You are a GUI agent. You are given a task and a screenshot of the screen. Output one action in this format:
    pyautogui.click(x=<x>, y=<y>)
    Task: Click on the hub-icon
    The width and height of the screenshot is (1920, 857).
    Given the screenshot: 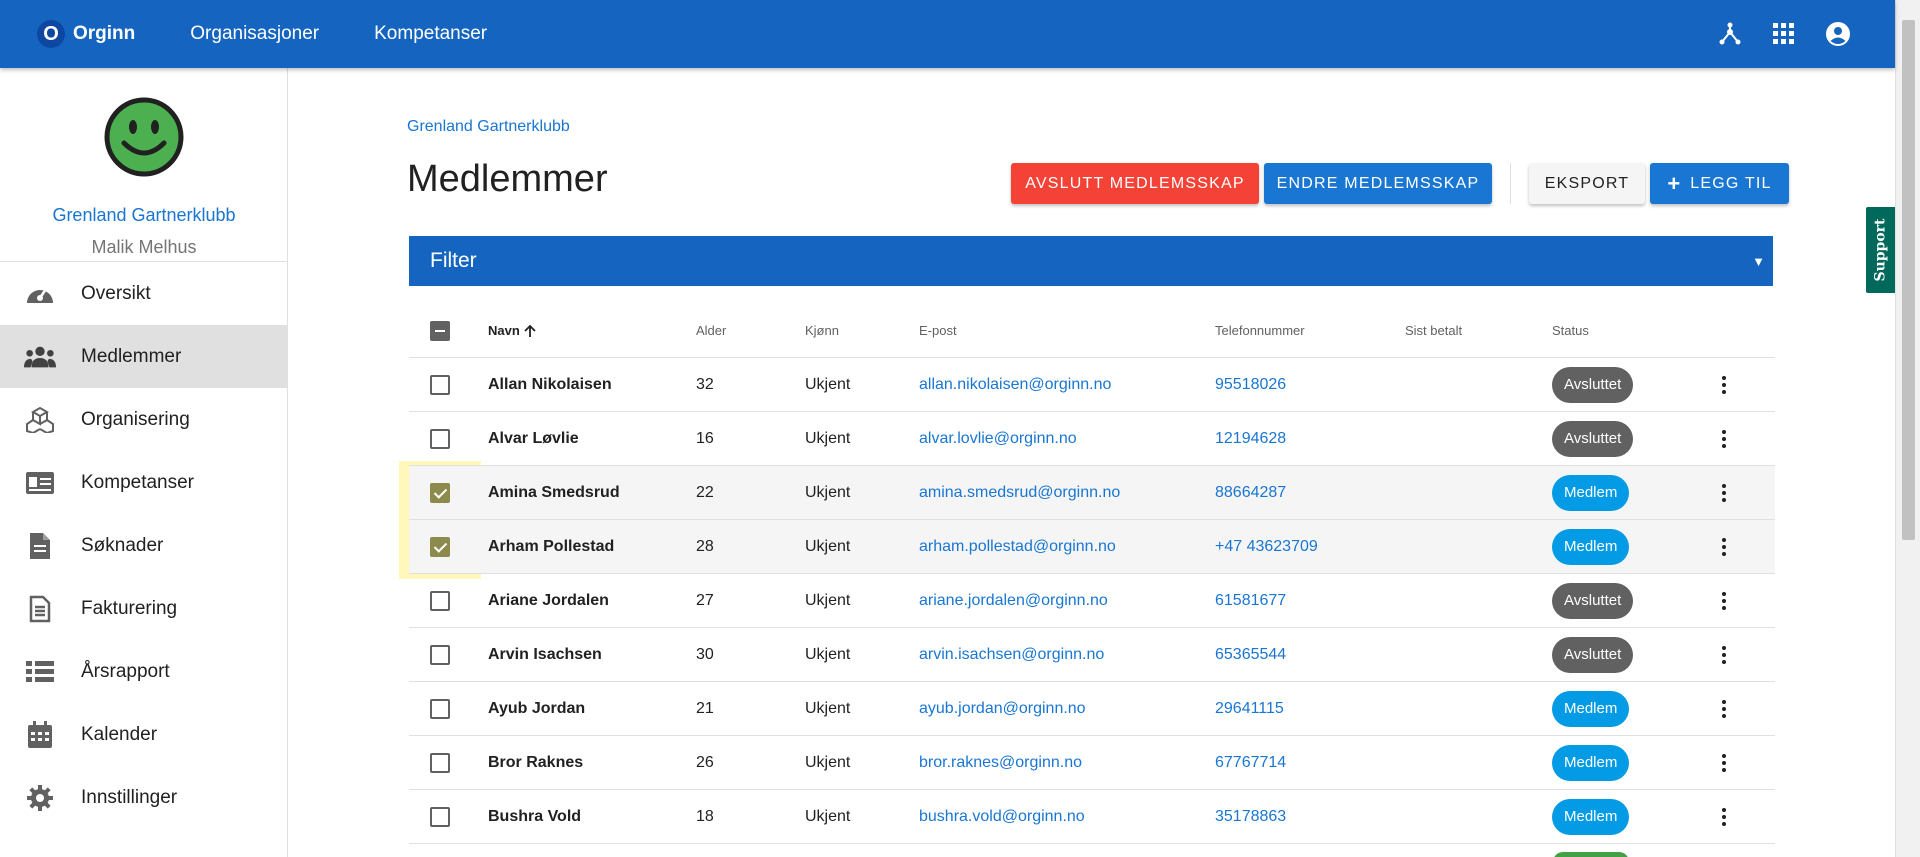 What is the action you would take?
    pyautogui.click(x=1730, y=34)
    